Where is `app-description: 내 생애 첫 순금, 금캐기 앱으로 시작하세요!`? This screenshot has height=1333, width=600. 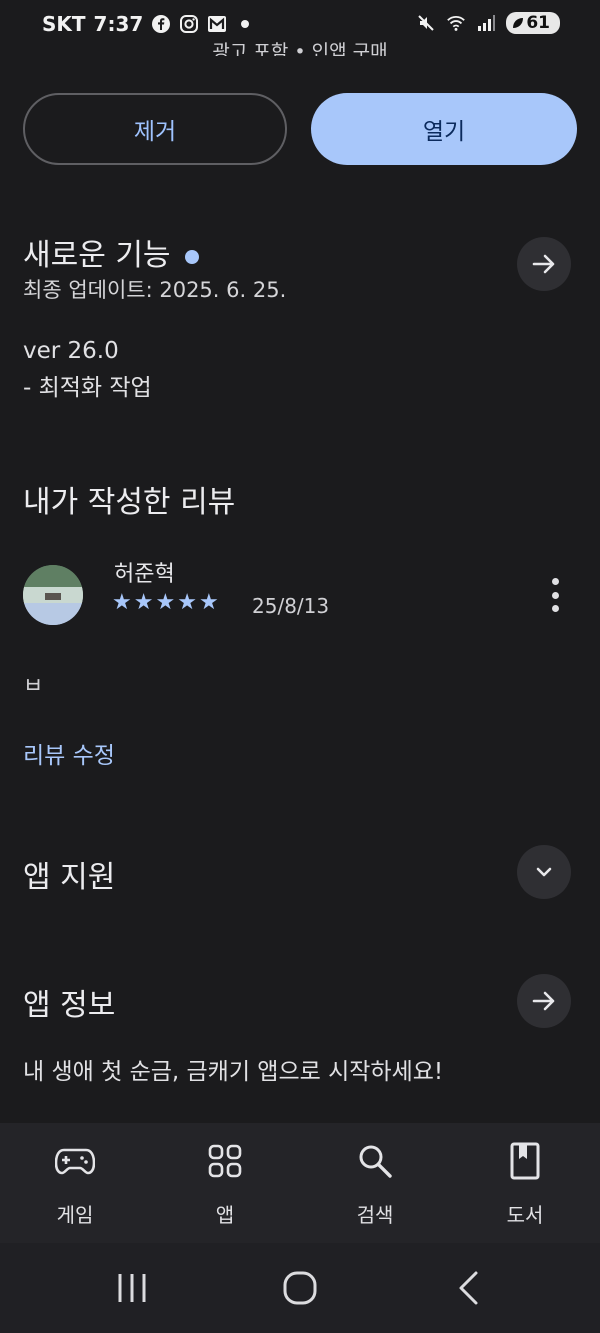 app-description: 내 생애 첫 순금, 금캐기 앱으로 시작하세요! is located at coordinates (233, 1072).